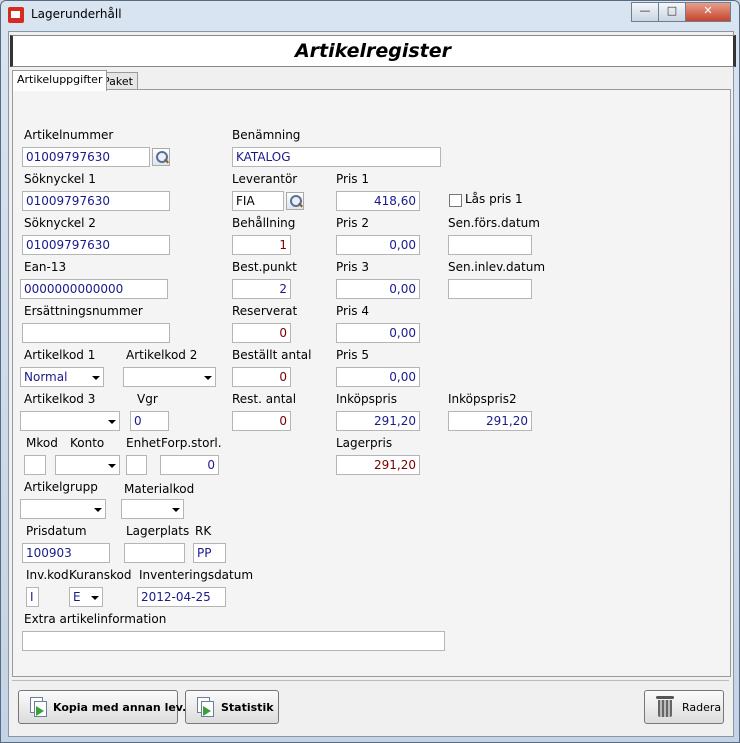 This screenshot has width=740, height=743. I want to click on lagerplats-label: Lagerplats, so click(158, 531).